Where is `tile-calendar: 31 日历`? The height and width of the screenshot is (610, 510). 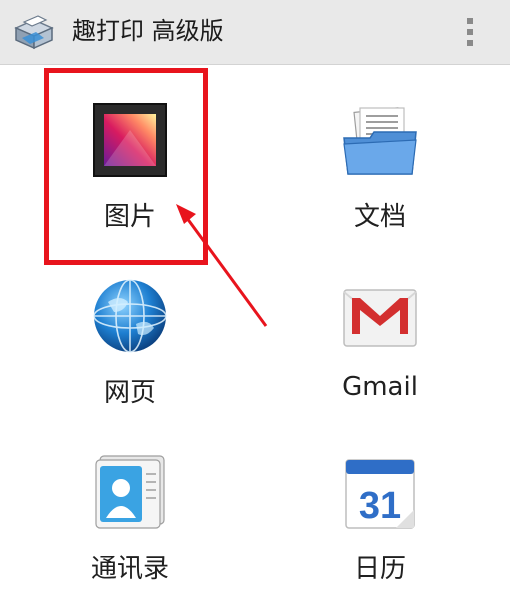 tile-calendar: 31 日历 is located at coordinates (380, 525).